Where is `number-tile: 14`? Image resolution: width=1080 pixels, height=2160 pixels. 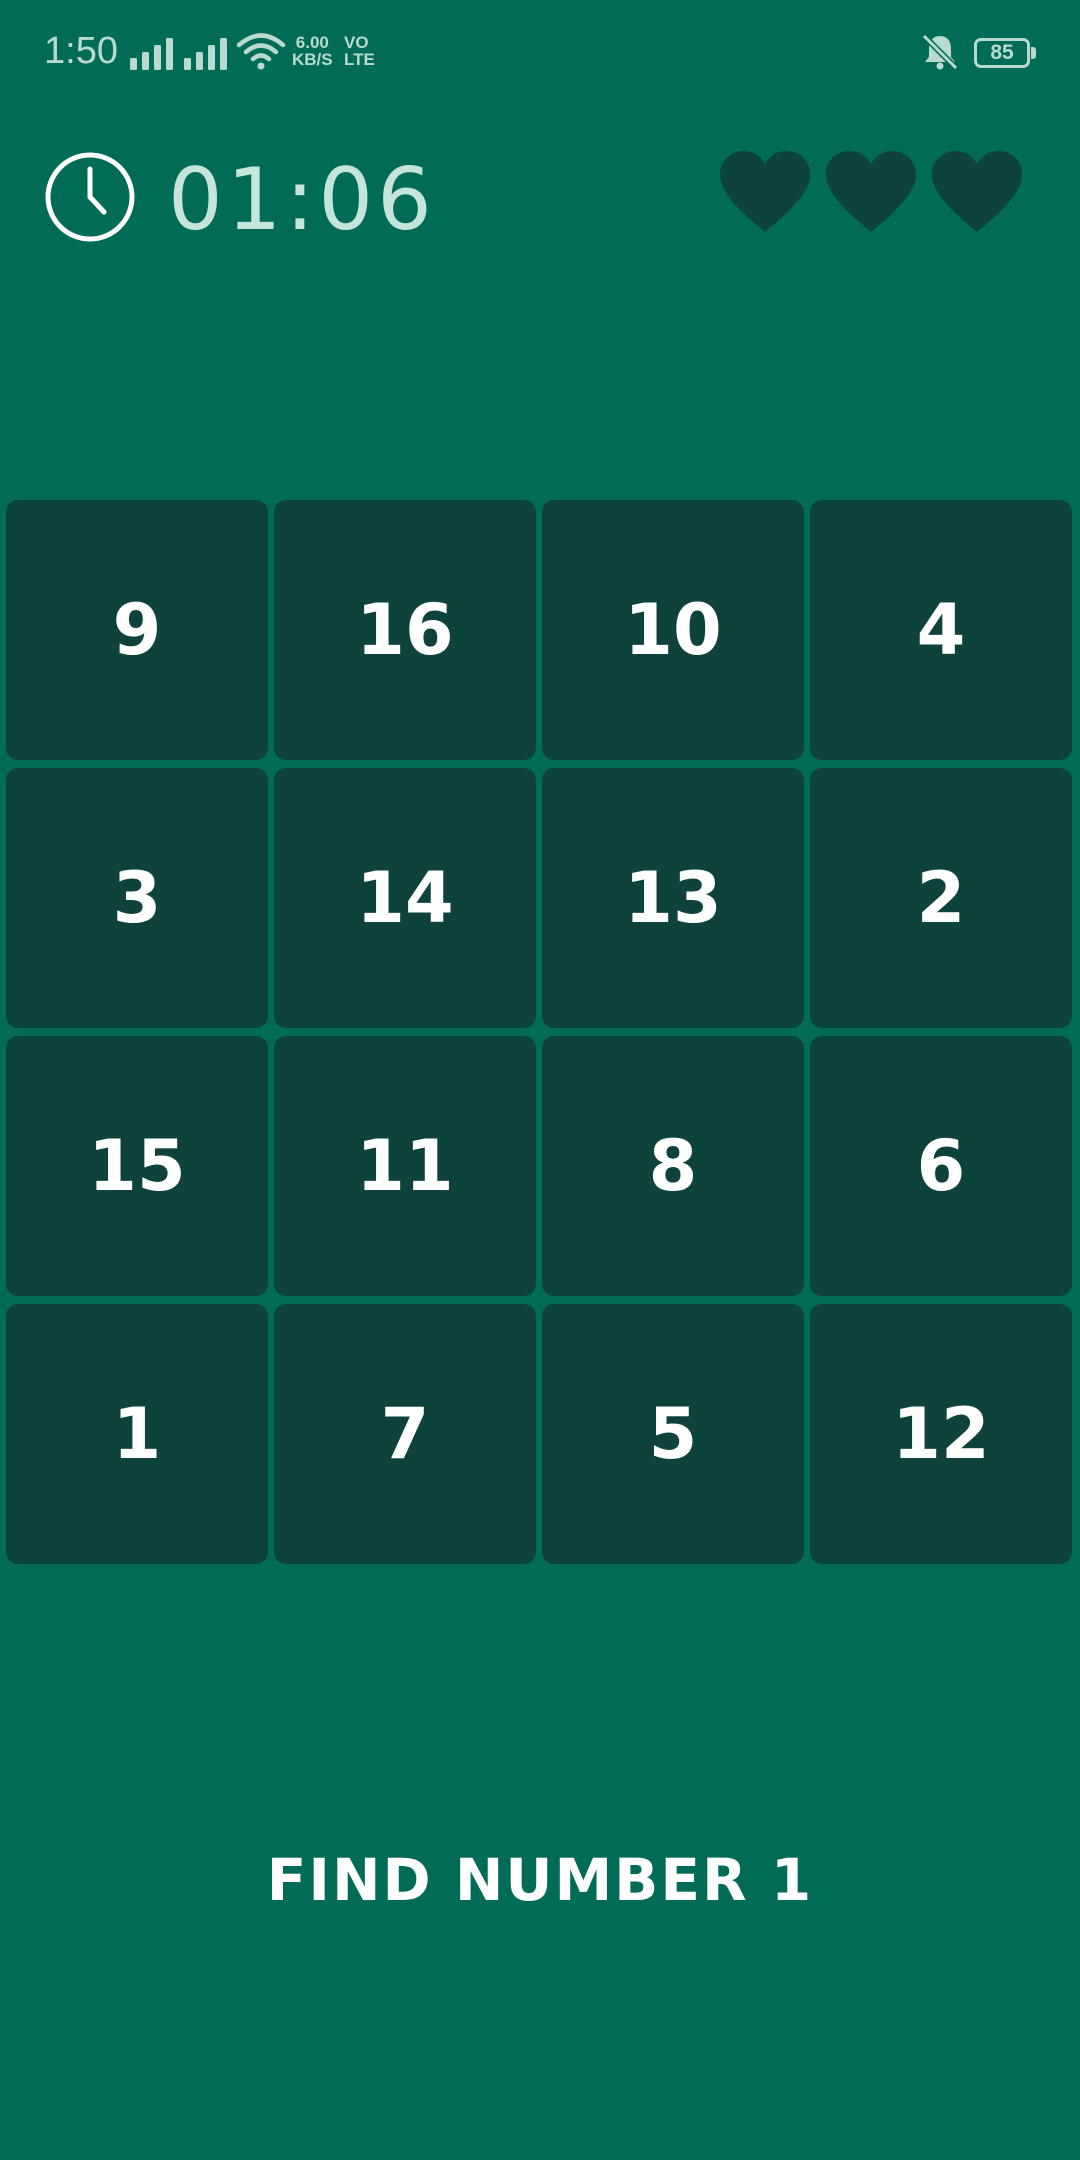
number-tile: 14 is located at coordinates (405, 898).